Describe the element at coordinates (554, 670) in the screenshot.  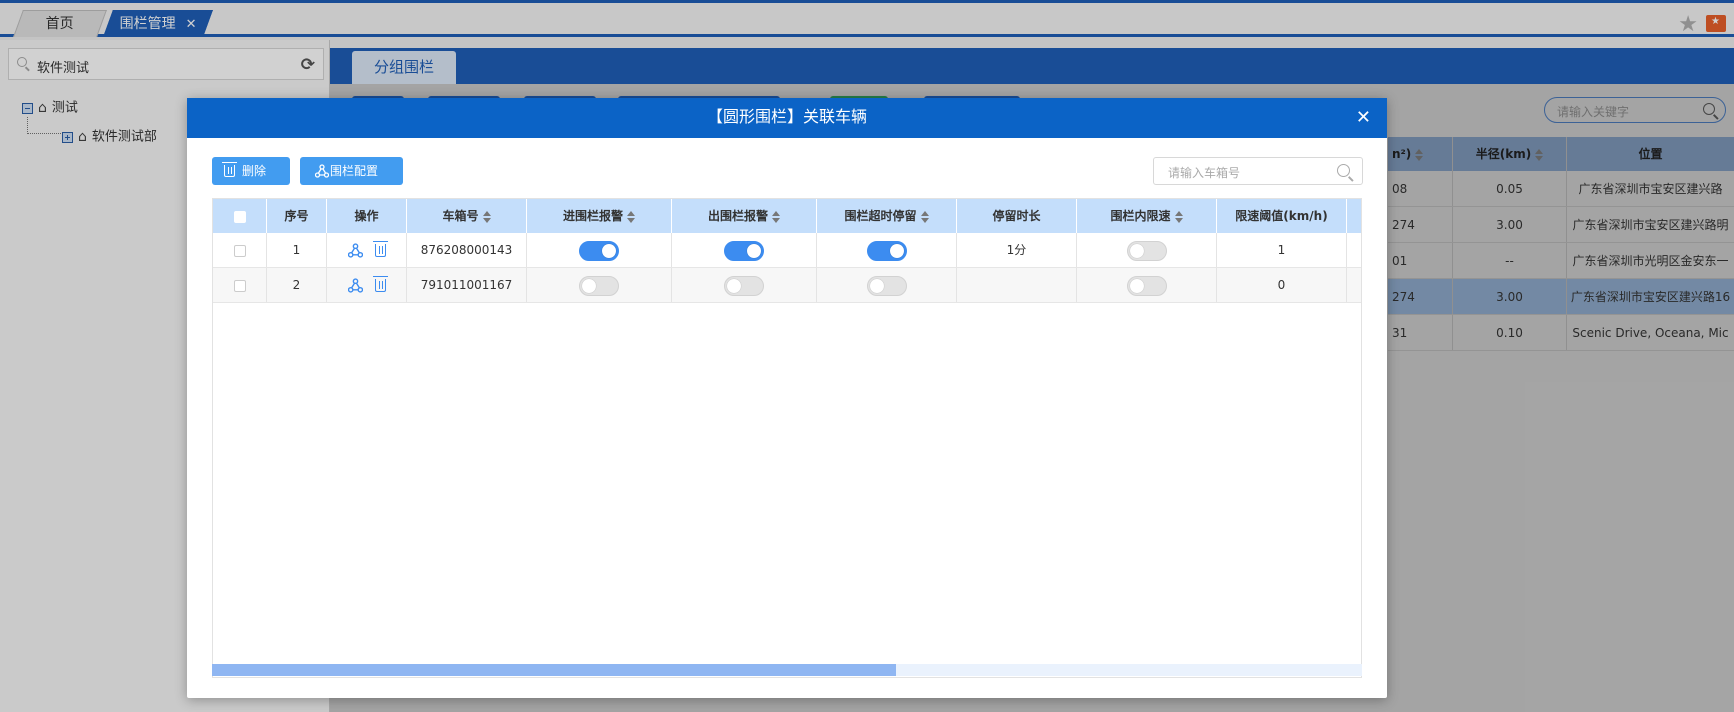
I see `scrollbar-thumb` at that location.